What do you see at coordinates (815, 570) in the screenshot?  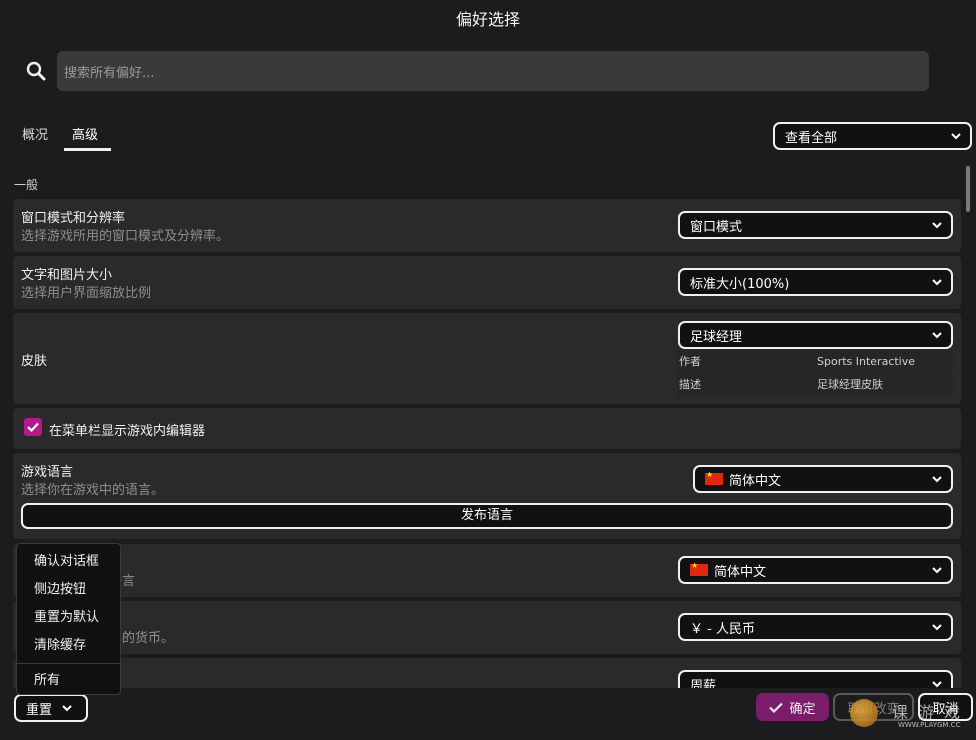 I see `language2-select: 简体中文` at bounding box center [815, 570].